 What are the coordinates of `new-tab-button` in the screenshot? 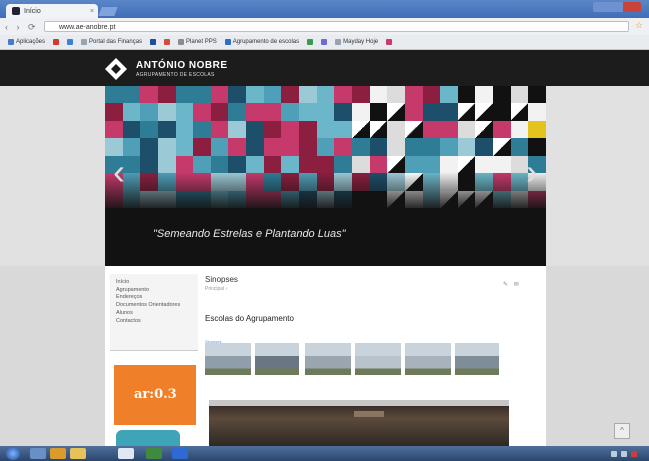 It's located at (108, 11).